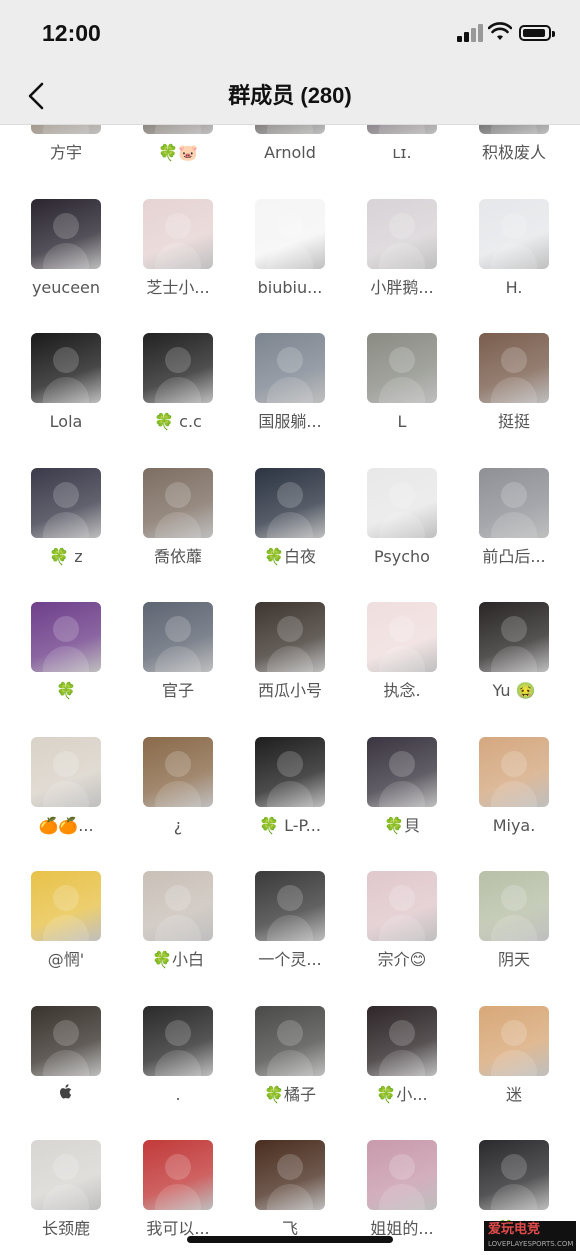  I want to click on member-item: Psycho, so click(402, 517).